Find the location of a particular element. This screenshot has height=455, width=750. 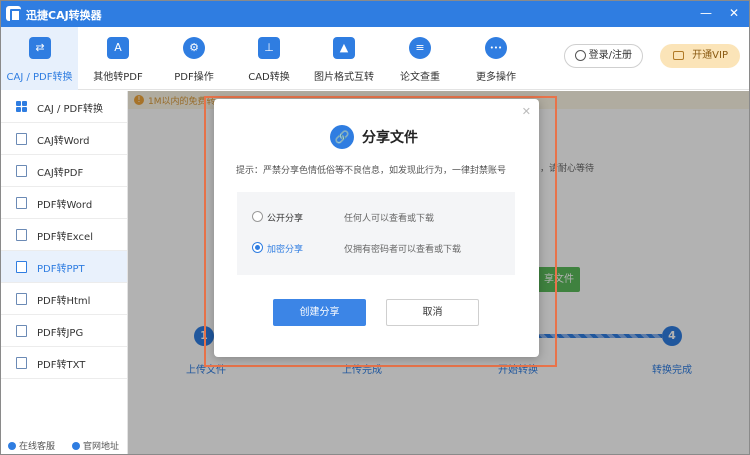

window-controls: — ✕ is located at coordinates (720, 13).